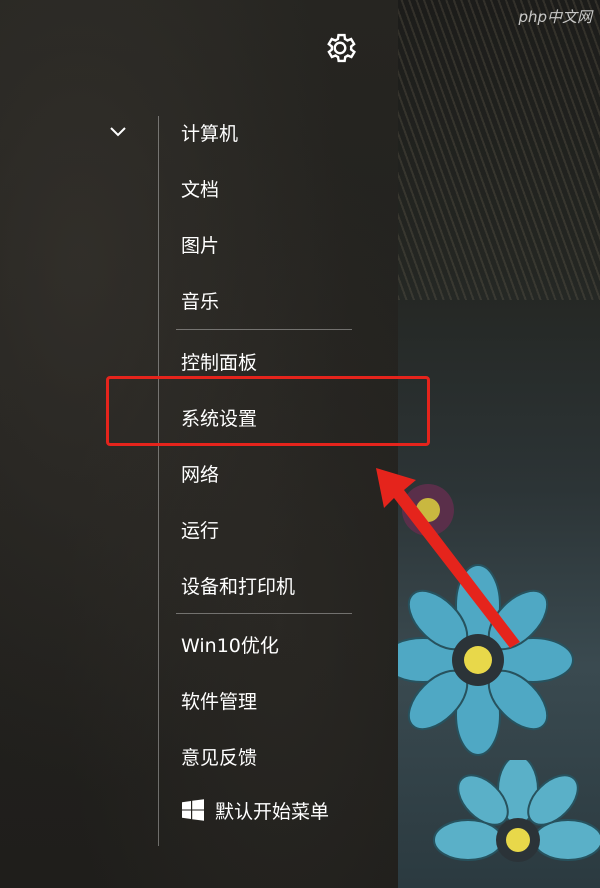 The image size is (600, 888). Describe the element at coordinates (448, 558) in the screenshot. I see `annotation-arrow-icon` at that location.